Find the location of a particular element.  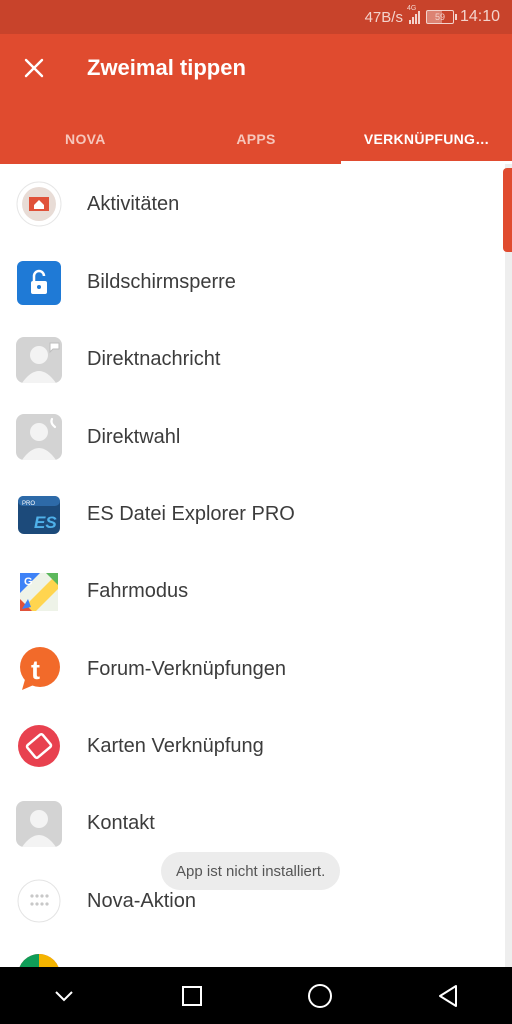

svg-text: G is located at coordinates (28, 582).